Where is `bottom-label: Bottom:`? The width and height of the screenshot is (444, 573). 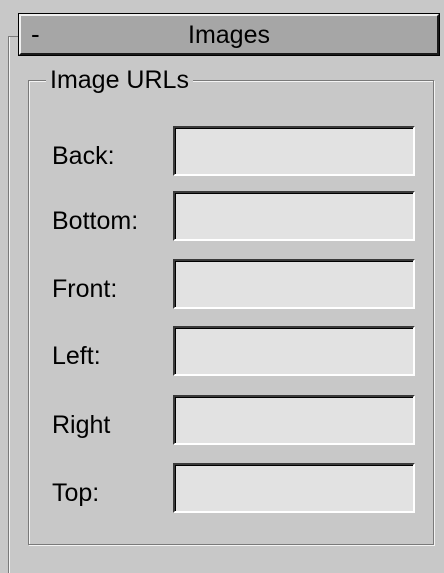 bottom-label: Bottom: is located at coordinates (95, 221).